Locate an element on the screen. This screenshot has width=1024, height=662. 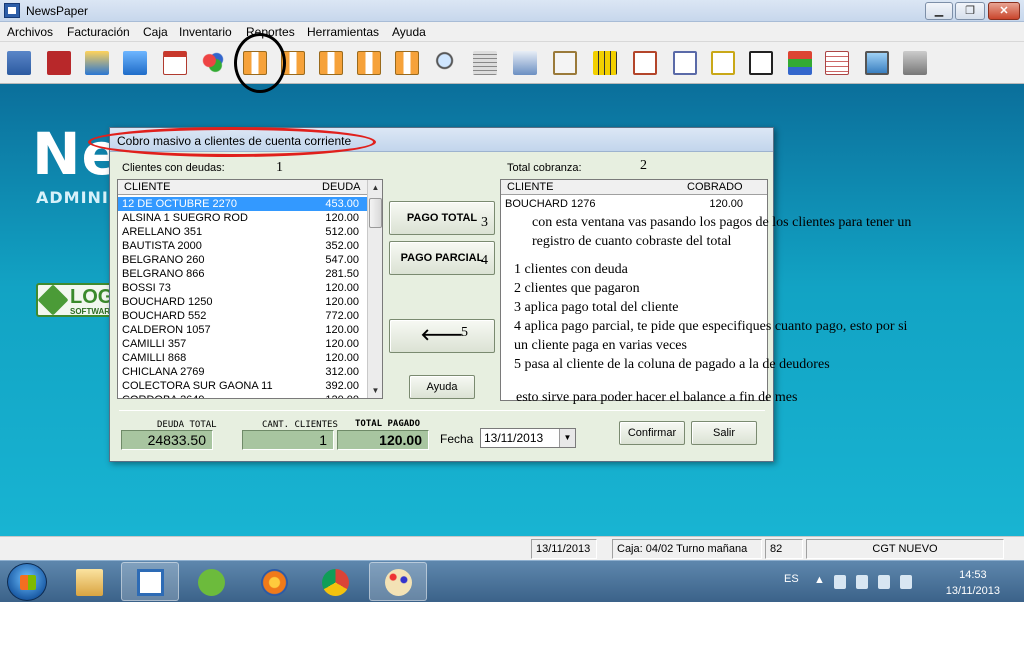
notes-tool-button is located at coordinates (723, 63).